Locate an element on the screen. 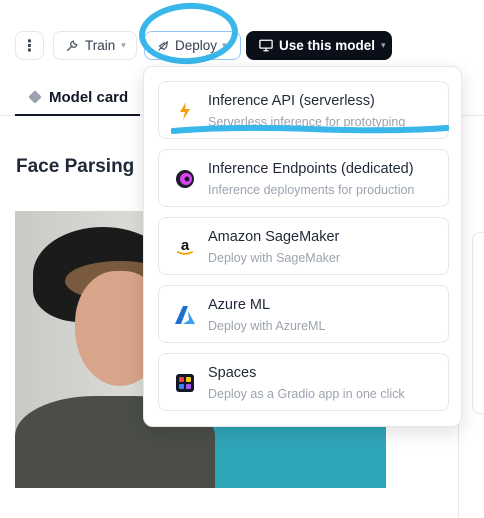  deploy-button: Deploy ▾ is located at coordinates (192, 45).